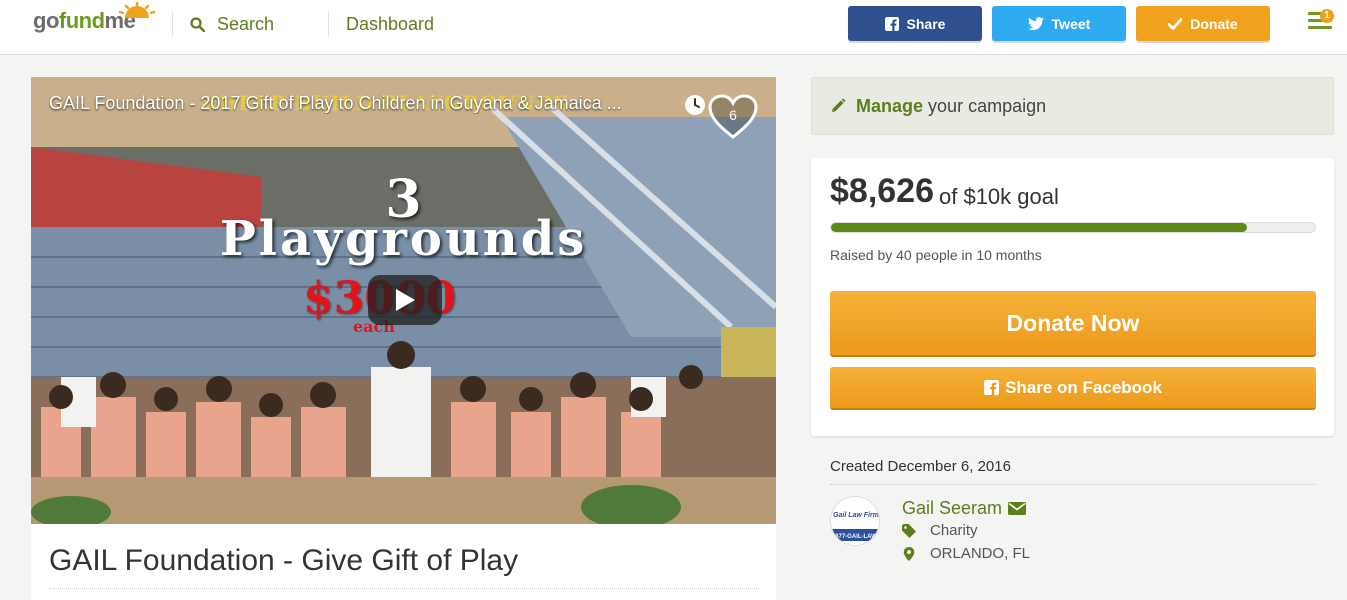 This screenshot has width=1347, height=600. I want to click on amount-raised: $8,626, so click(882, 191).